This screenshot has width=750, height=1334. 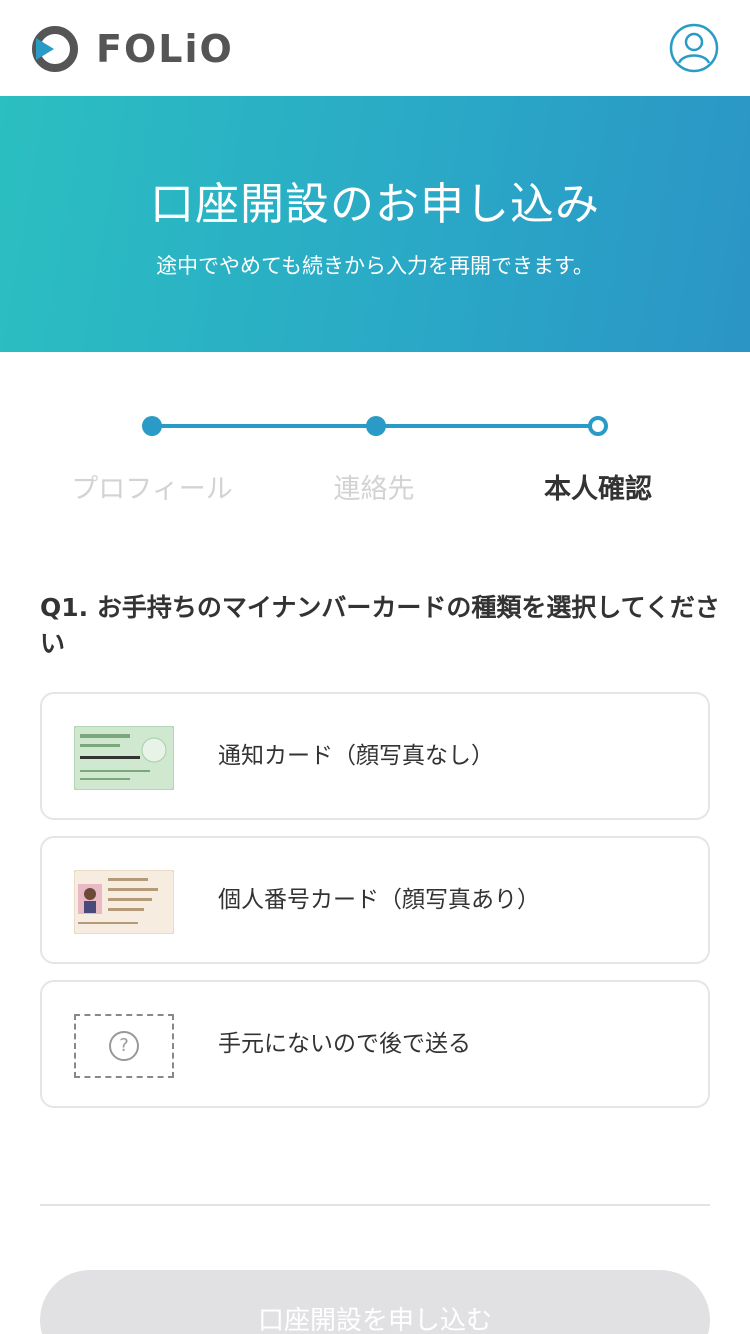 What do you see at coordinates (375, 48) in the screenshot?
I see `app-header: FOLiO` at bounding box center [375, 48].